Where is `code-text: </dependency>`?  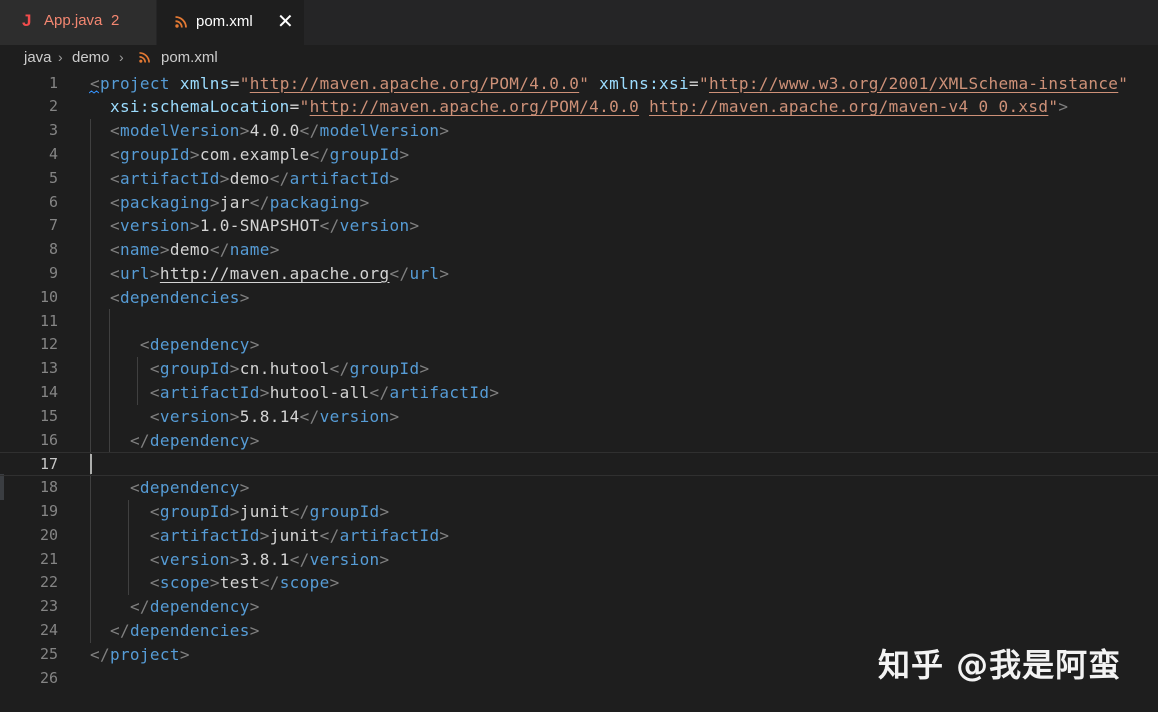
code-text: </dependency> is located at coordinates (175, 441).